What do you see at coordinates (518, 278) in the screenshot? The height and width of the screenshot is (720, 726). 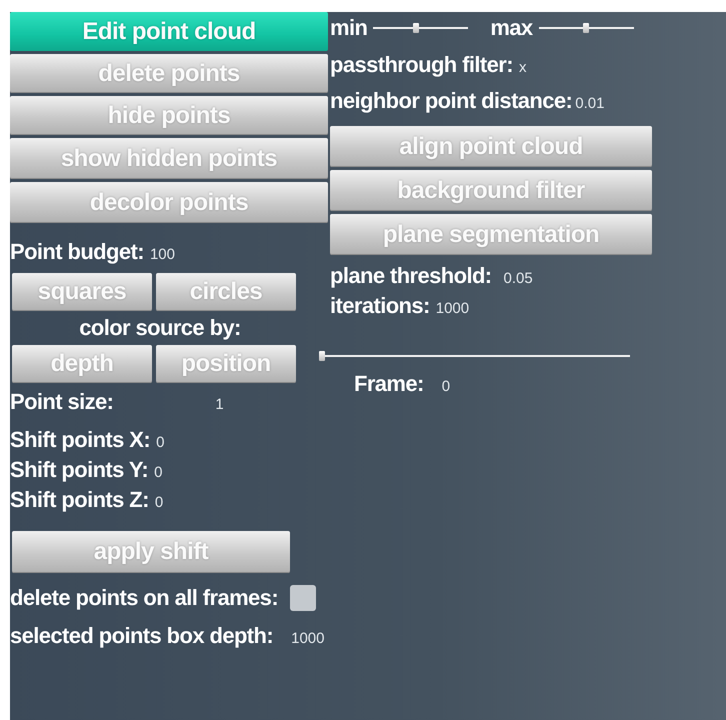 I see `field-value: 0.05` at bounding box center [518, 278].